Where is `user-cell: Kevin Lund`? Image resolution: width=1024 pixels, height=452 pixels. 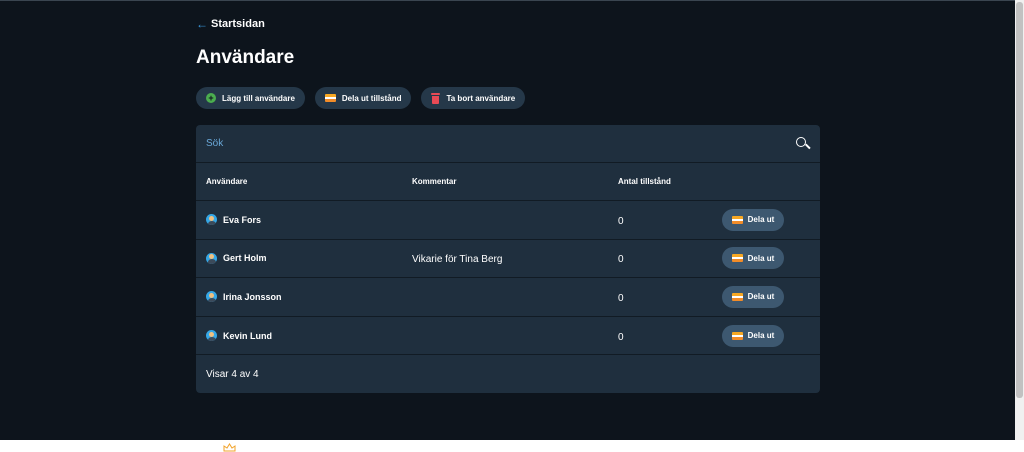 user-cell: Kevin Lund is located at coordinates (309, 336).